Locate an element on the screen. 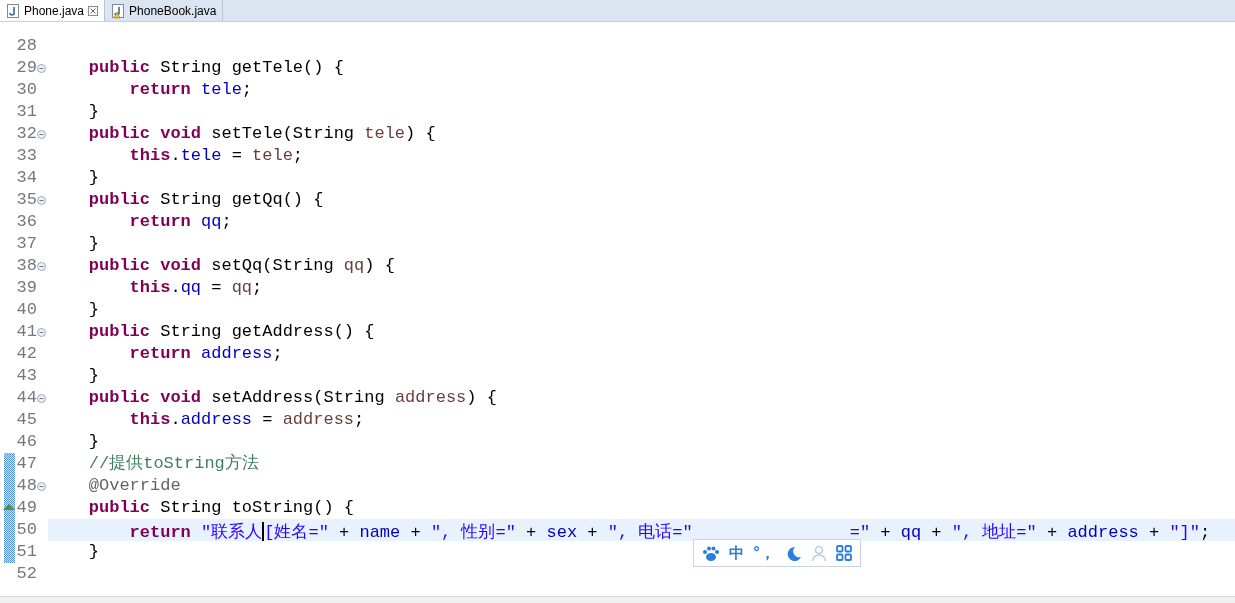  line-number: 40 is located at coordinates (26, 310).